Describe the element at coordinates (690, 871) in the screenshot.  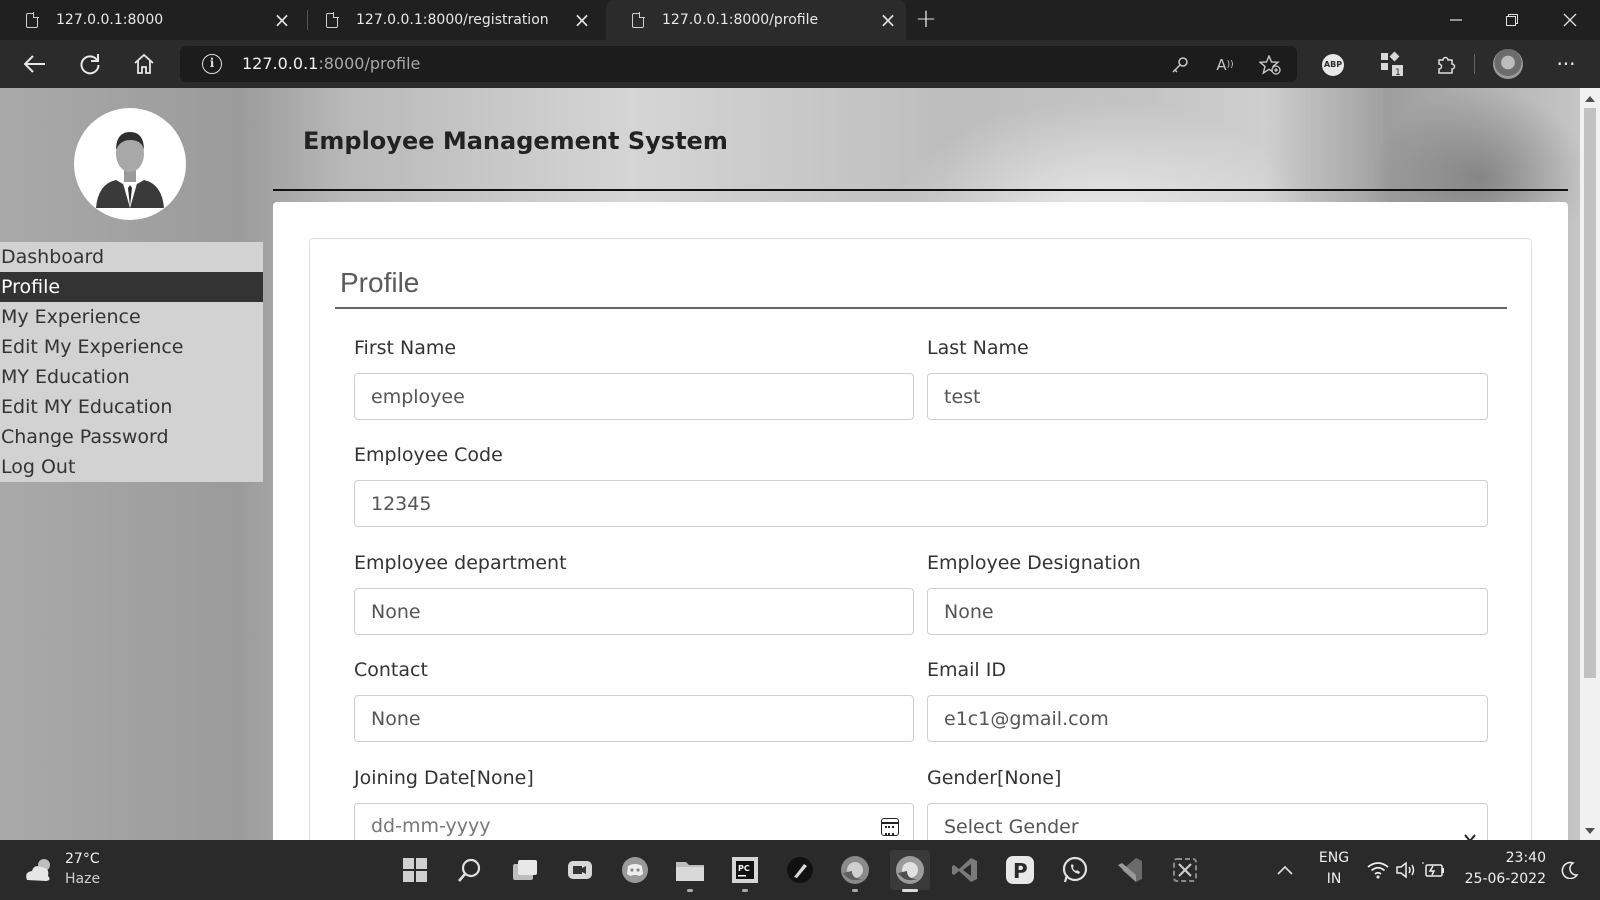
I see `file-explorer-app` at that location.